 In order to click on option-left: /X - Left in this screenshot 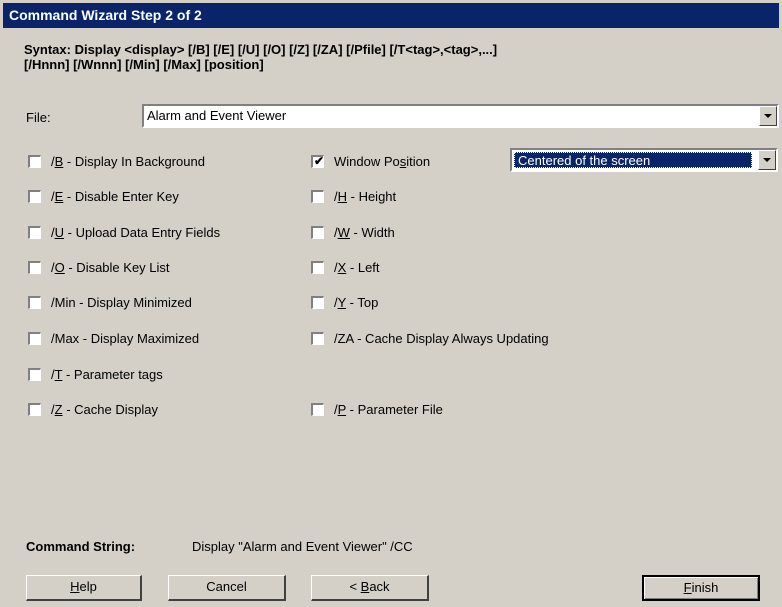, I will do `click(345, 267)`.